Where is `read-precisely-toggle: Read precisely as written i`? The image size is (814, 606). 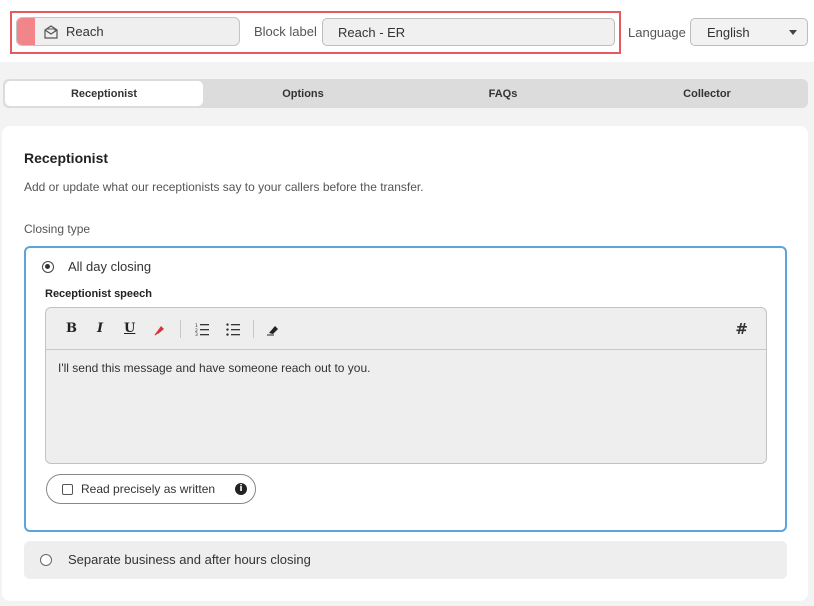 read-precisely-toggle: Read precisely as written i is located at coordinates (151, 489).